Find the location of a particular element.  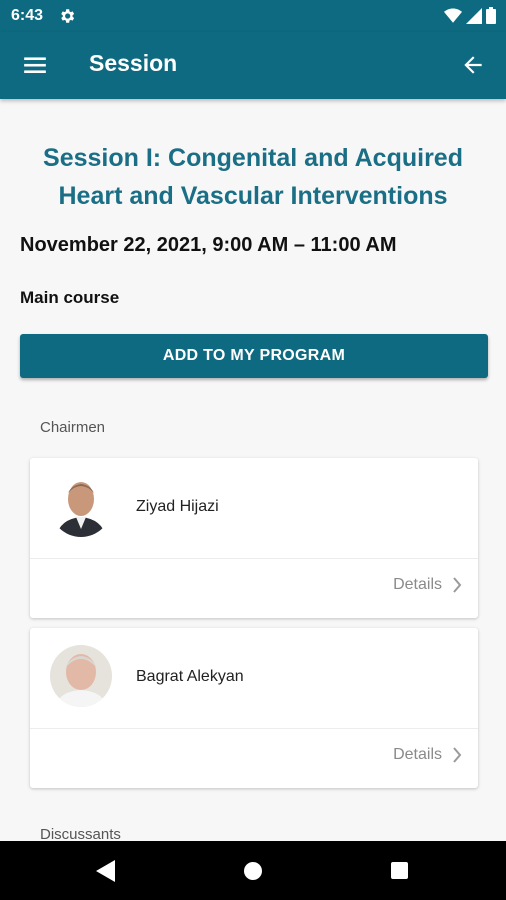

chairman-name: Bagrat Alekyan is located at coordinates (190, 676).